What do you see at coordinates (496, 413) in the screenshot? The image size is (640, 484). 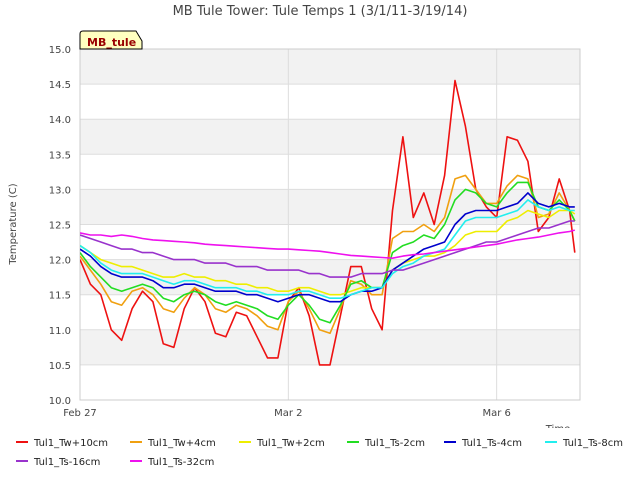 I see `x-tick-label: Mar 6` at bounding box center [496, 413].